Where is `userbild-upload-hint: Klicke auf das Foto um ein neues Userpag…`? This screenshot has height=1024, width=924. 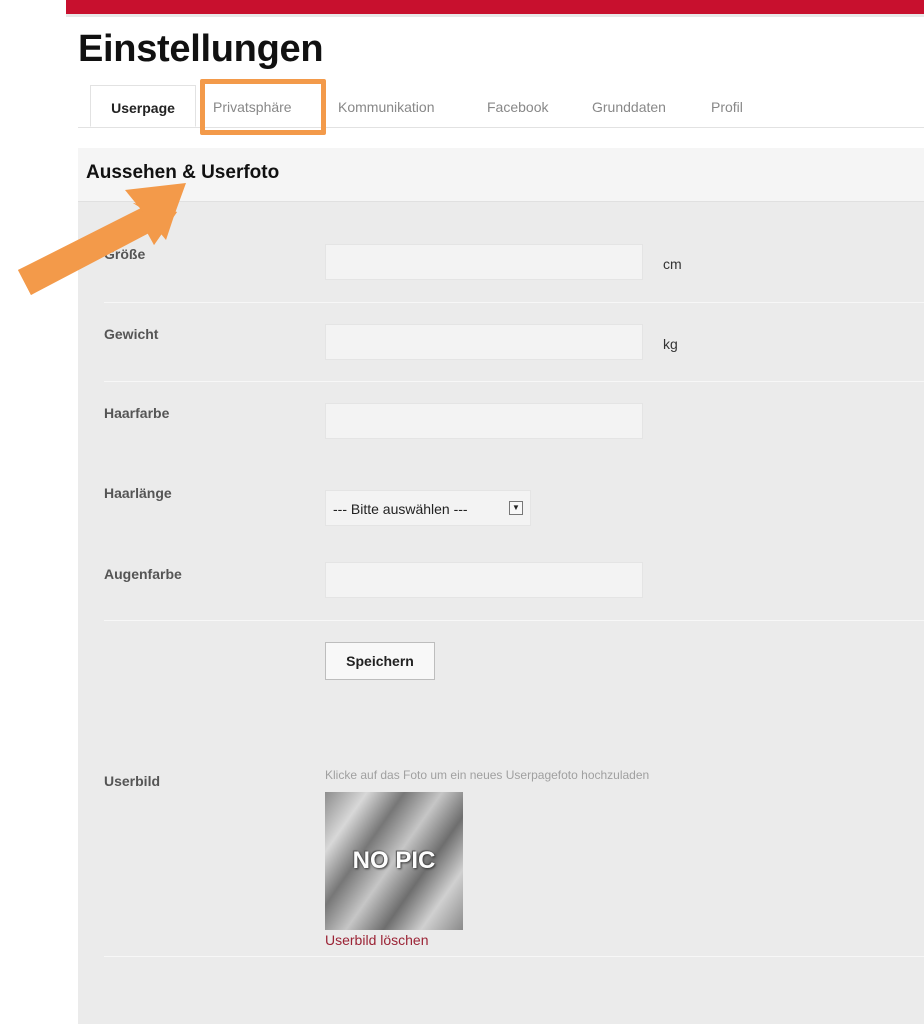 userbild-upload-hint: Klicke auf das Foto um ein neues Userpag… is located at coordinates (487, 775).